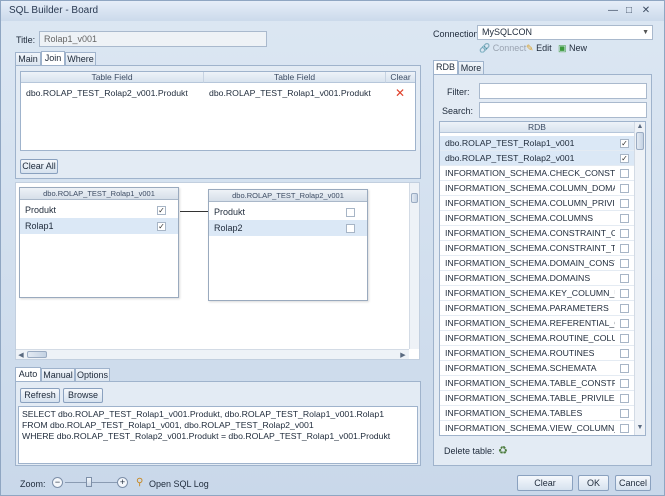  What do you see at coordinates (332, 11) in the screenshot?
I see `title-bar: SQL Builder - Board — □ ✕` at bounding box center [332, 11].